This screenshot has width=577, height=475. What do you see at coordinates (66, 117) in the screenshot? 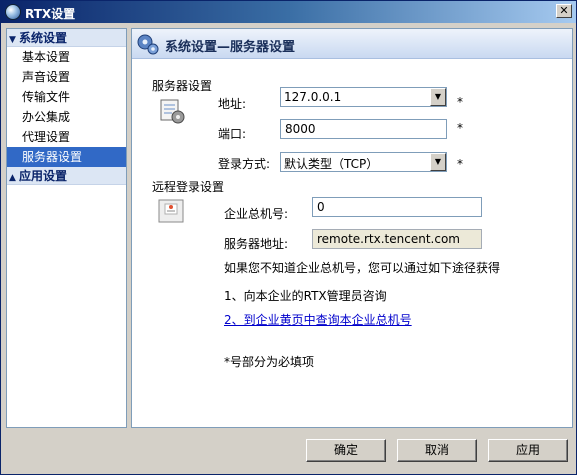
I see `nav-item-office-integration: 办公集成` at bounding box center [66, 117].